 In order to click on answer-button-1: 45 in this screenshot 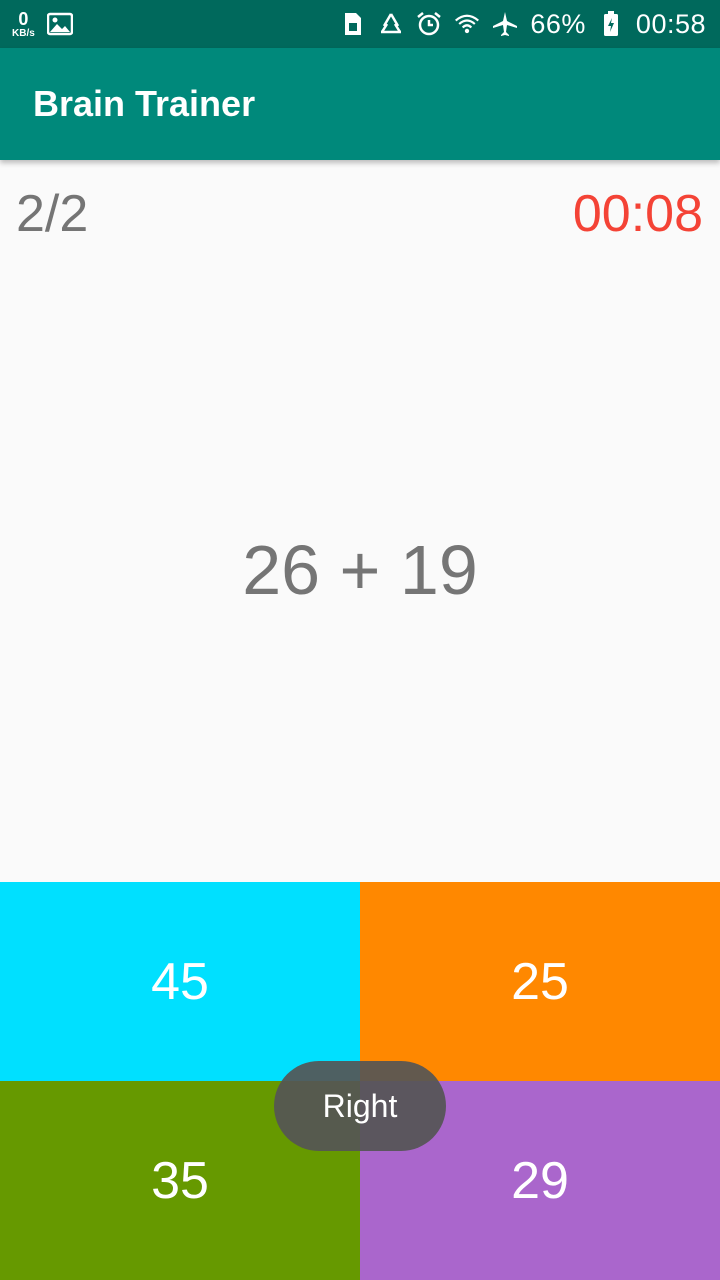, I will do `click(180, 981)`.